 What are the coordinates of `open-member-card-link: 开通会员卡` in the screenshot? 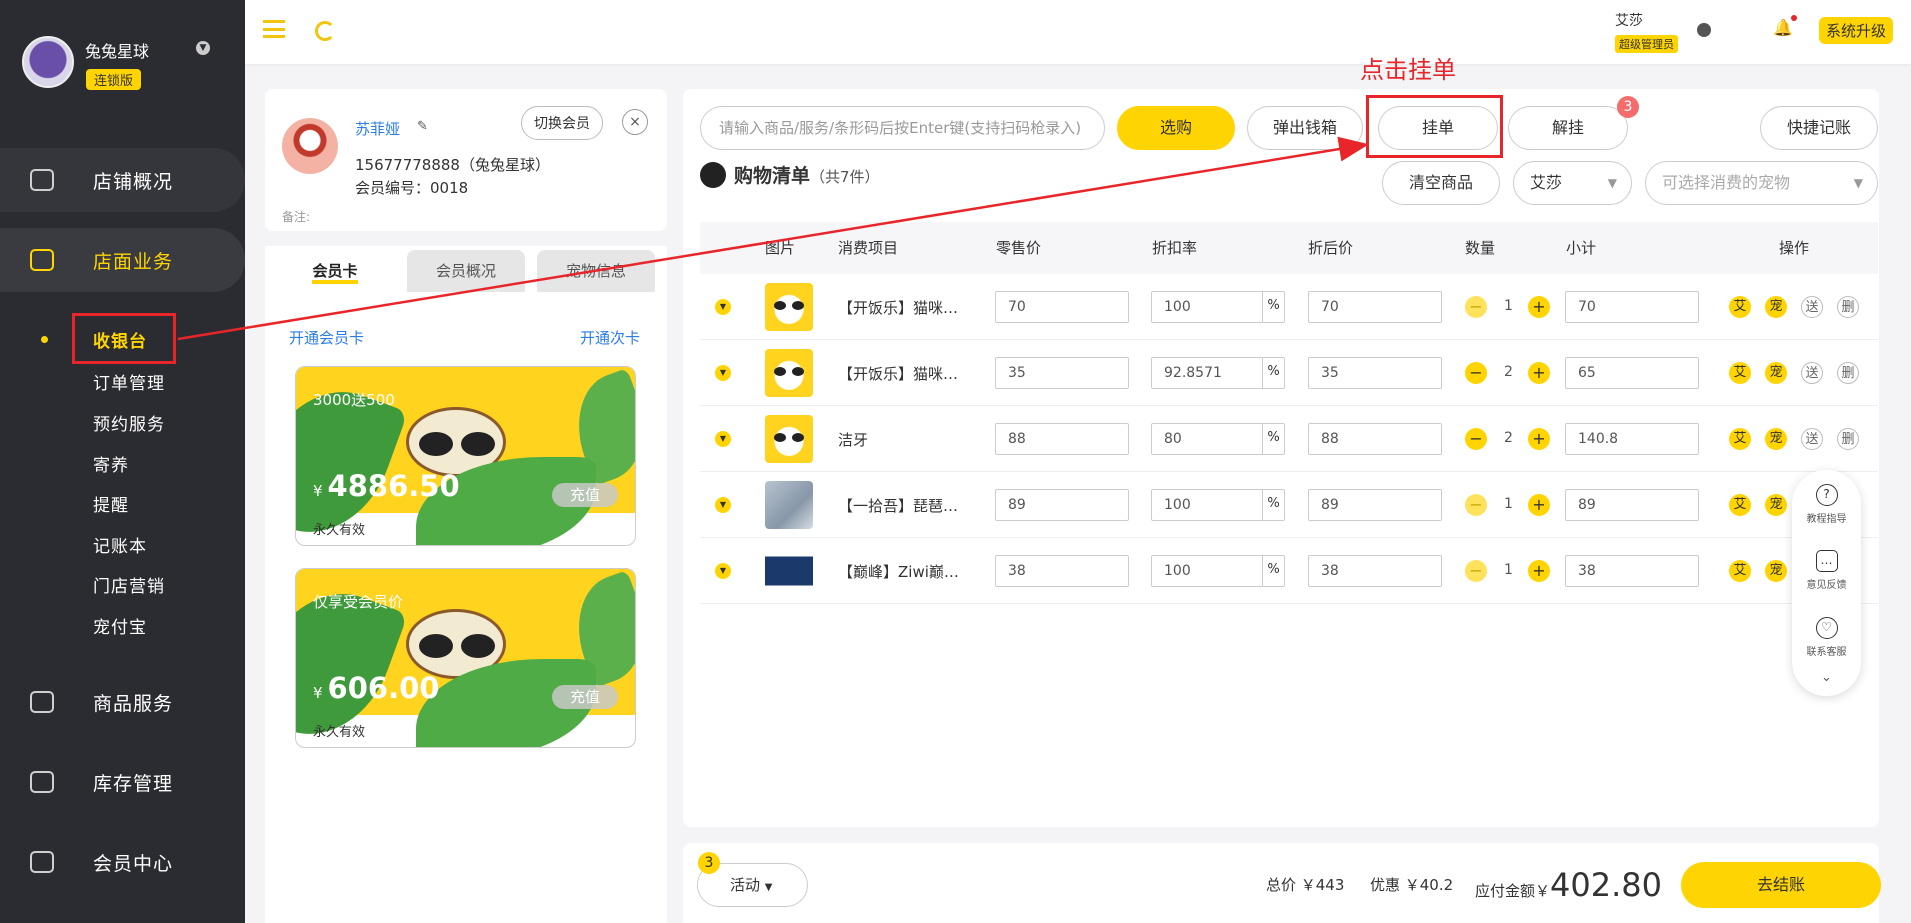 It's located at (326, 337).